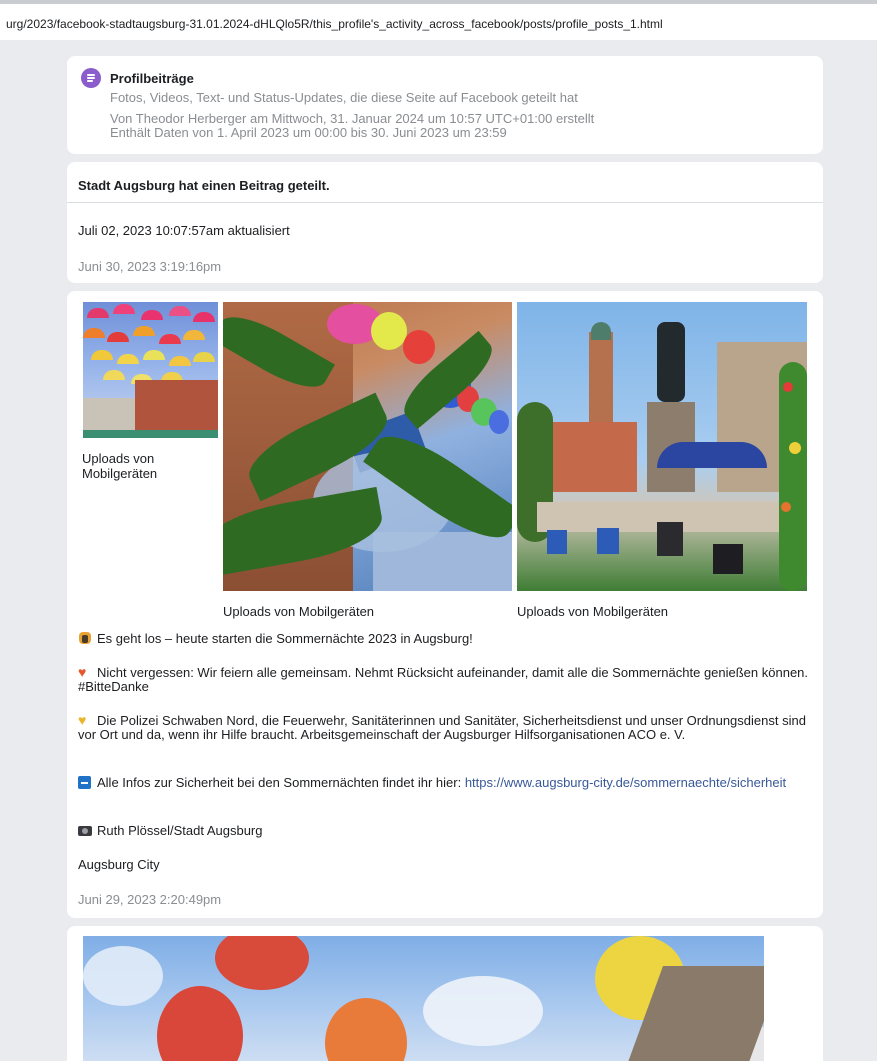  I want to click on post-timestamp: Juni 29, 2023 2:20:49pm, so click(150, 899).